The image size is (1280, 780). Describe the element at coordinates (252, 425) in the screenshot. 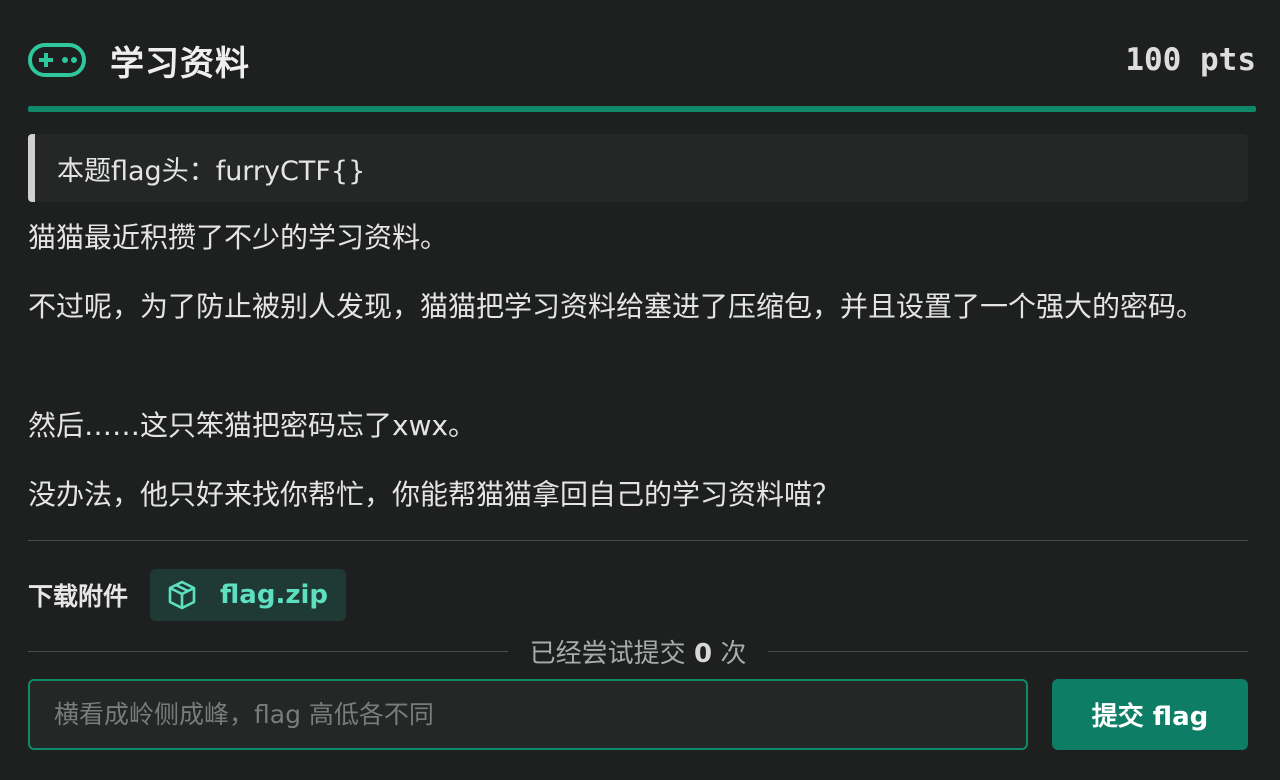

I see `description-paragraph-3: 然后……这只笨猫把密码忘了xwx。` at that location.